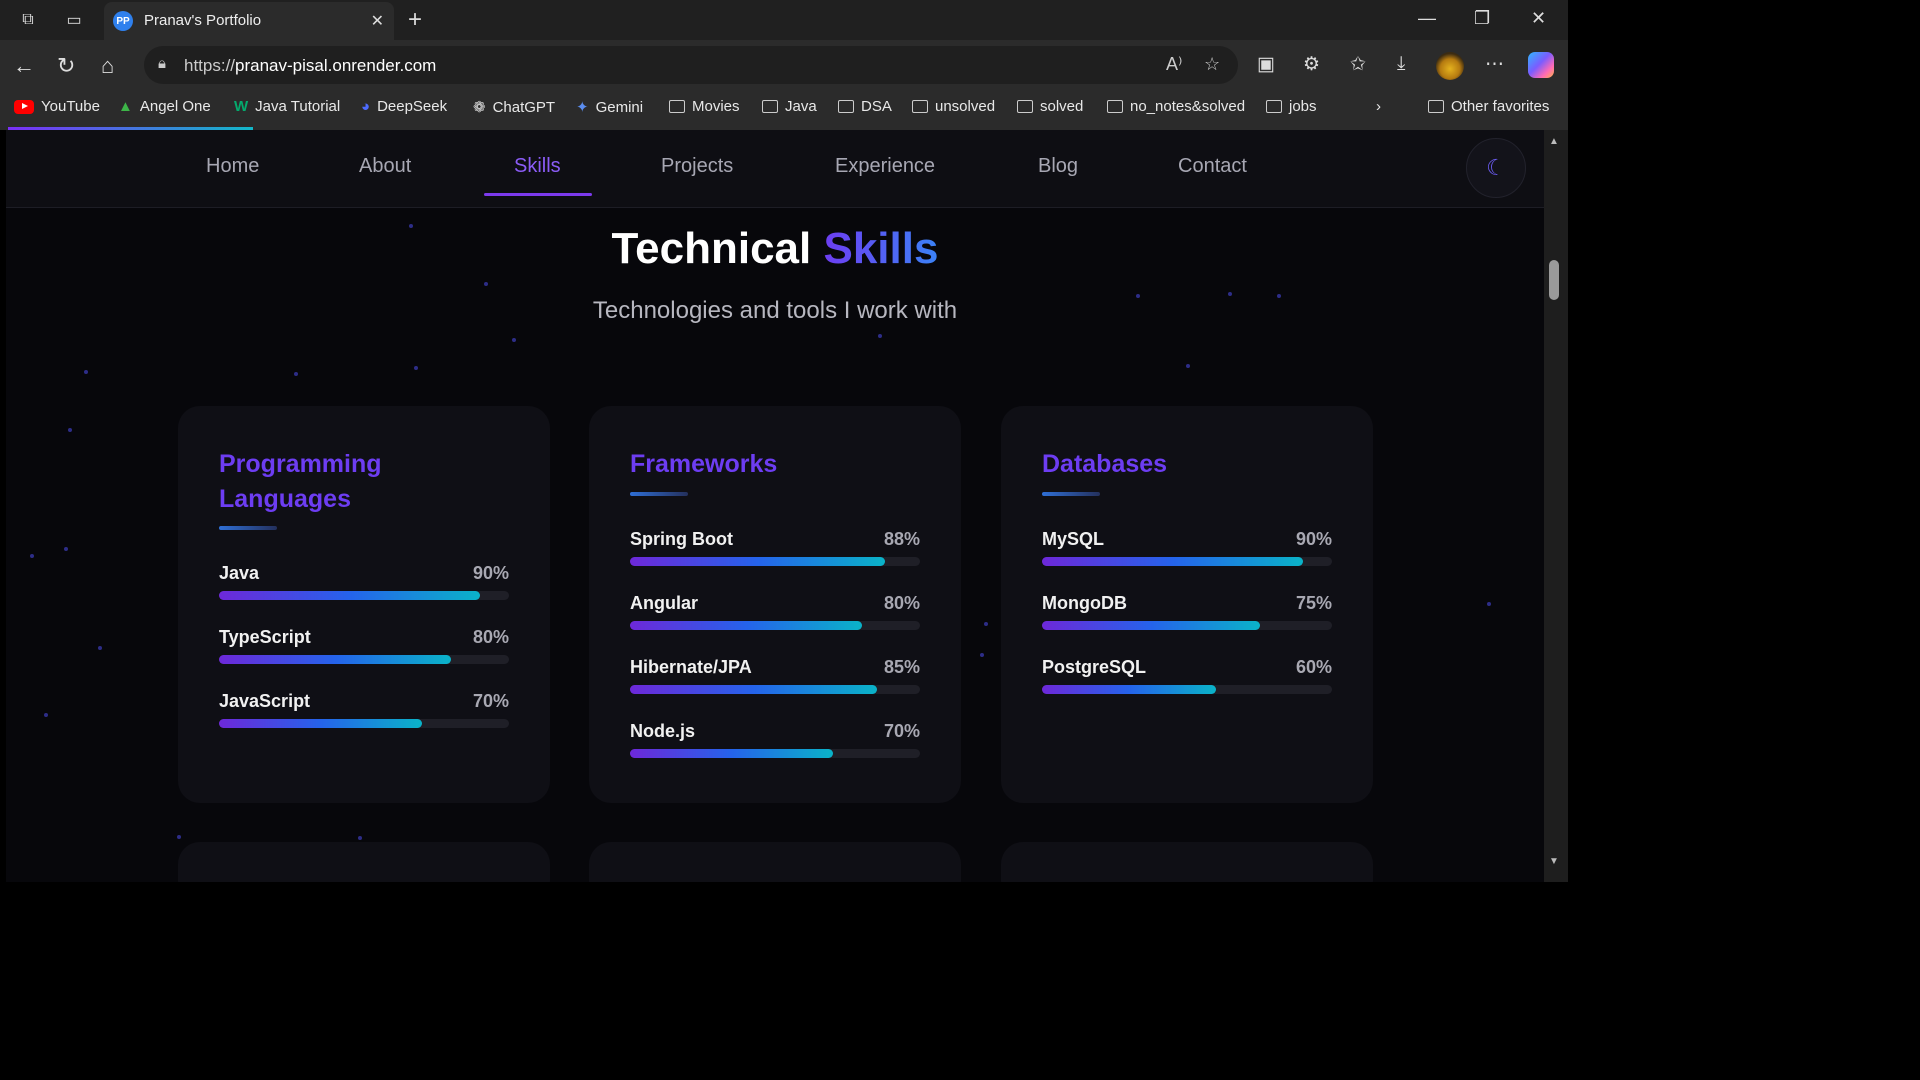 The width and height of the screenshot is (1920, 1080). Describe the element at coordinates (1058, 166) in the screenshot. I see `nav-blog: Blog` at that location.